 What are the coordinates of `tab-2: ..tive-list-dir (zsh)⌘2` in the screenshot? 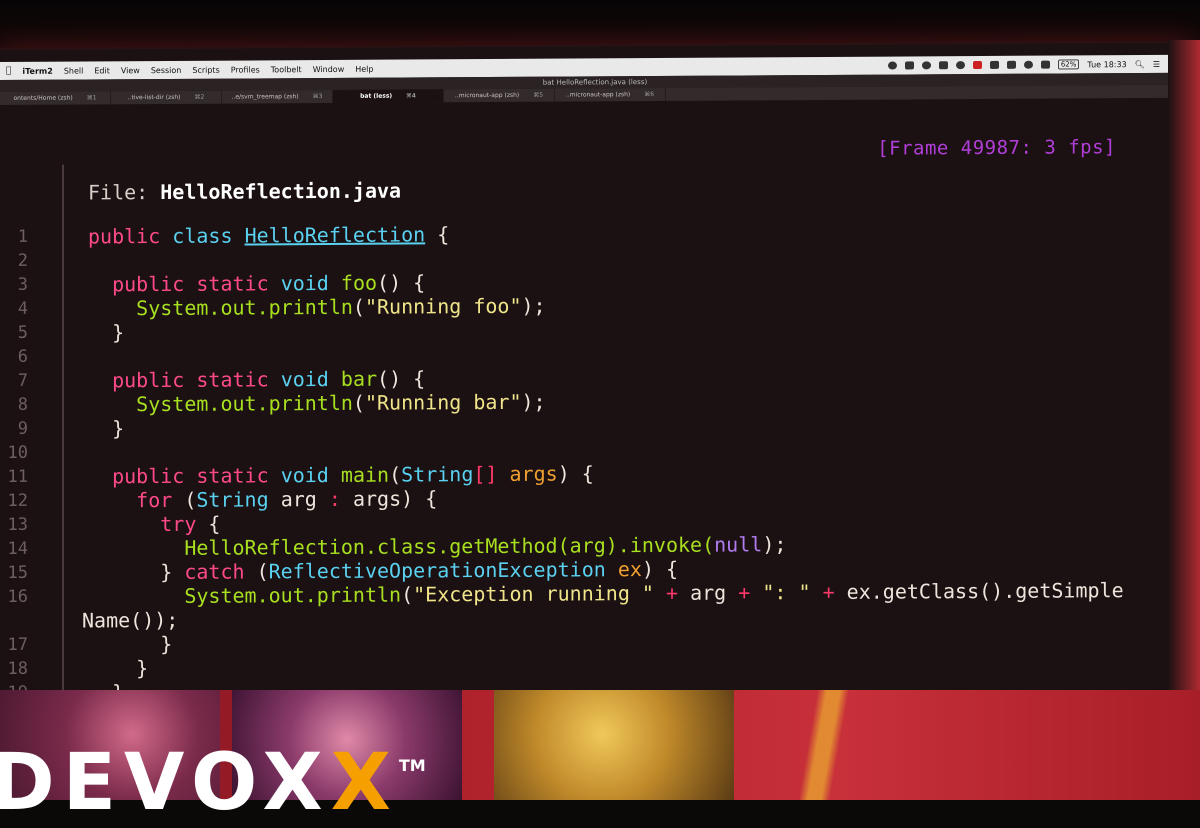 It's located at (166, 98).